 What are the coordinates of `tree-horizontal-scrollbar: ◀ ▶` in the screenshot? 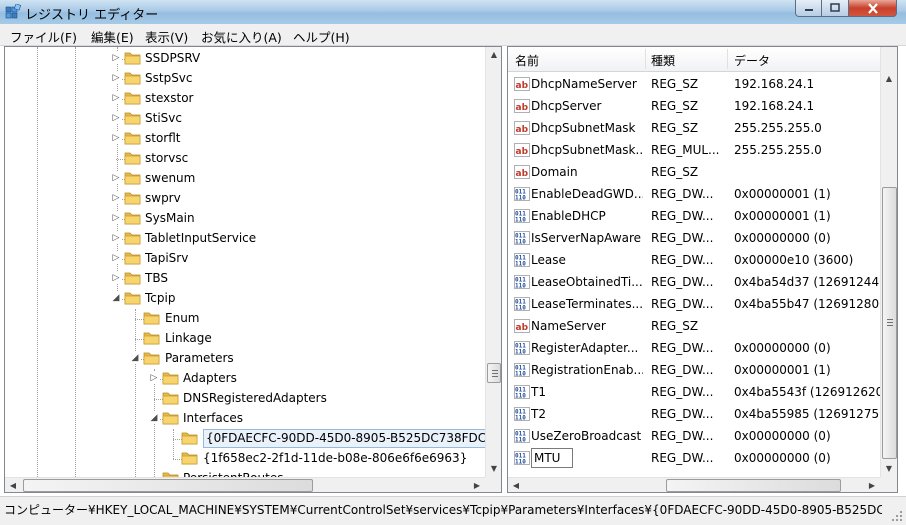 It's located at (245, 484).